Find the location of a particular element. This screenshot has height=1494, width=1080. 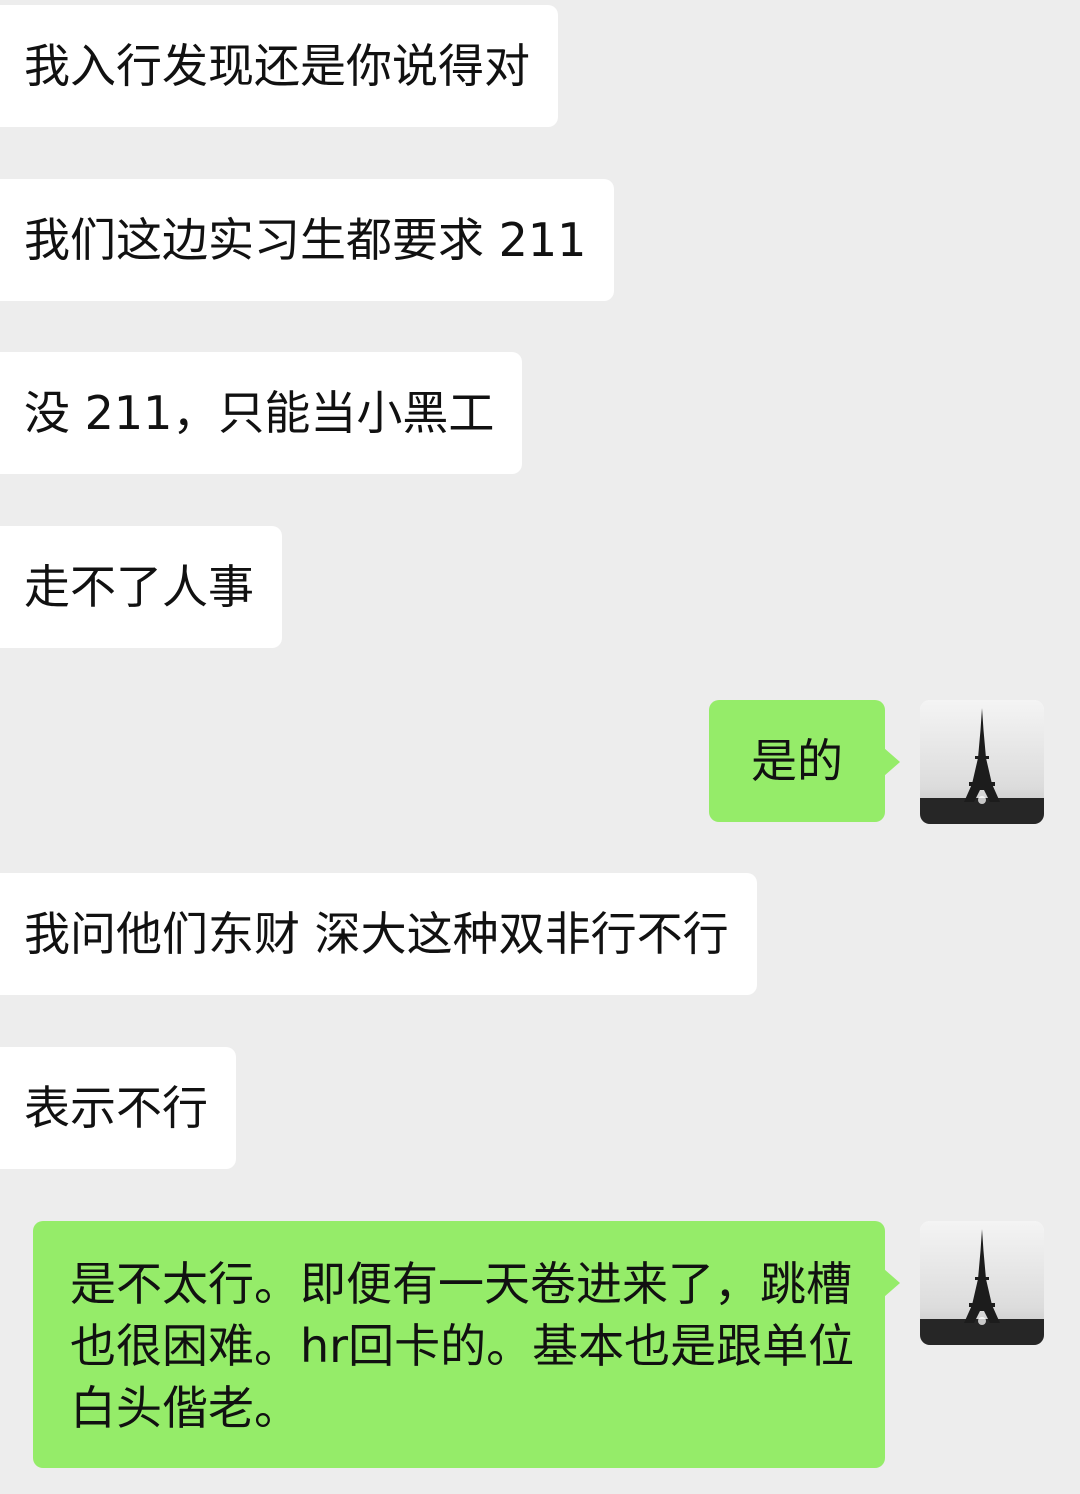

message-text: 我问他们东财 深大这种双非行不行 is located at coordinates (376, 934).